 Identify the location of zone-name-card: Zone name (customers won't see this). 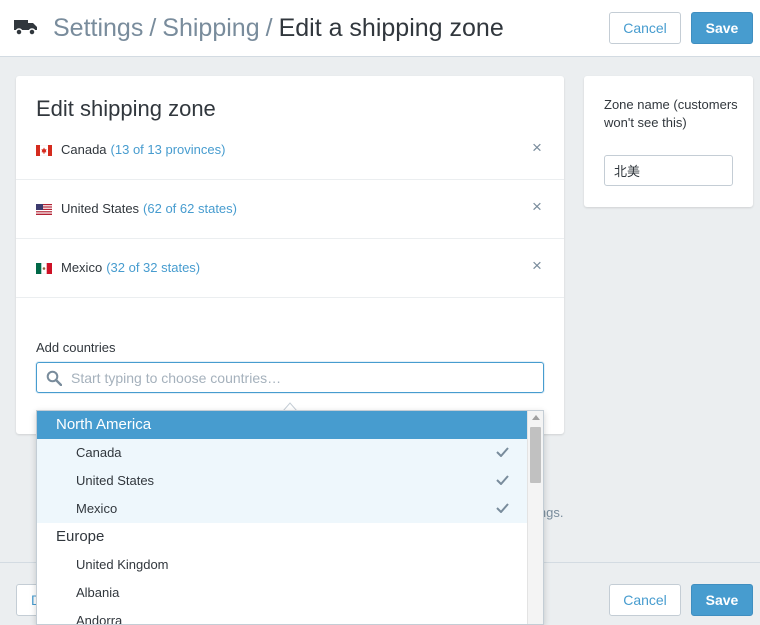
(668, 141).